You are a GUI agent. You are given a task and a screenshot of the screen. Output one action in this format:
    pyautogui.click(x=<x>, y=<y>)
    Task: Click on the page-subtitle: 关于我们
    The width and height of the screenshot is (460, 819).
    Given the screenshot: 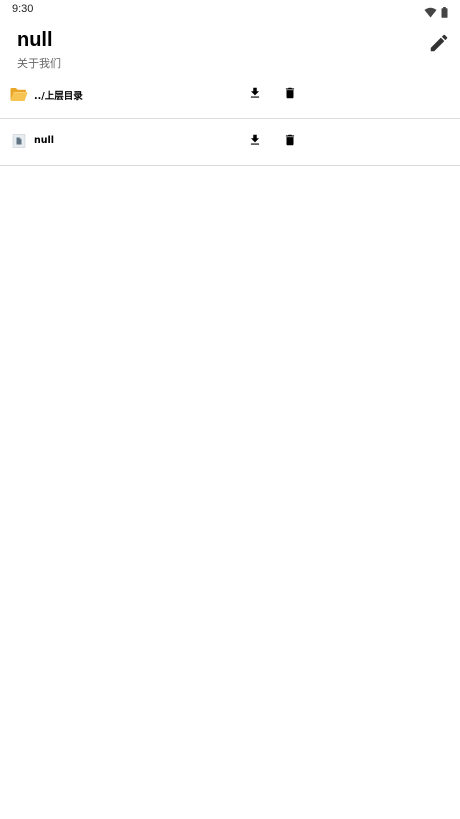 What is the action you would take?
    pyautogui.click(x=39, y=63)
    